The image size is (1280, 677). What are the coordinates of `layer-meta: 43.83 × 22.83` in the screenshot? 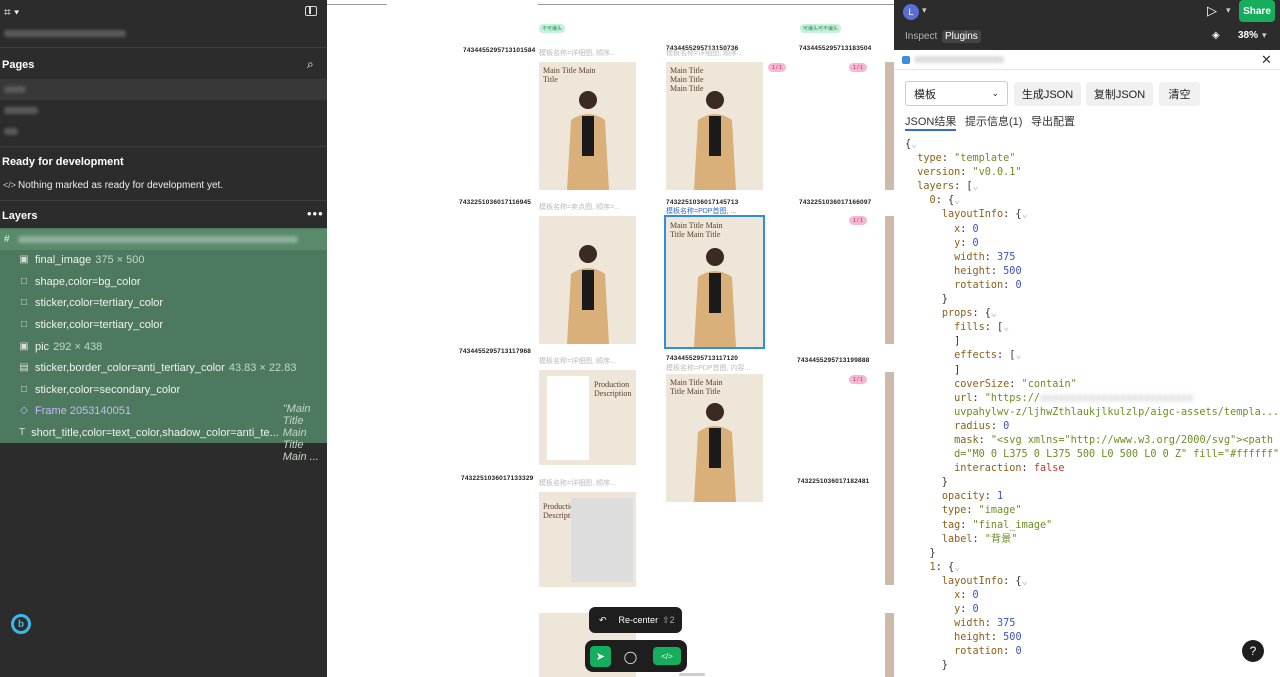 It's located at (262, 367).